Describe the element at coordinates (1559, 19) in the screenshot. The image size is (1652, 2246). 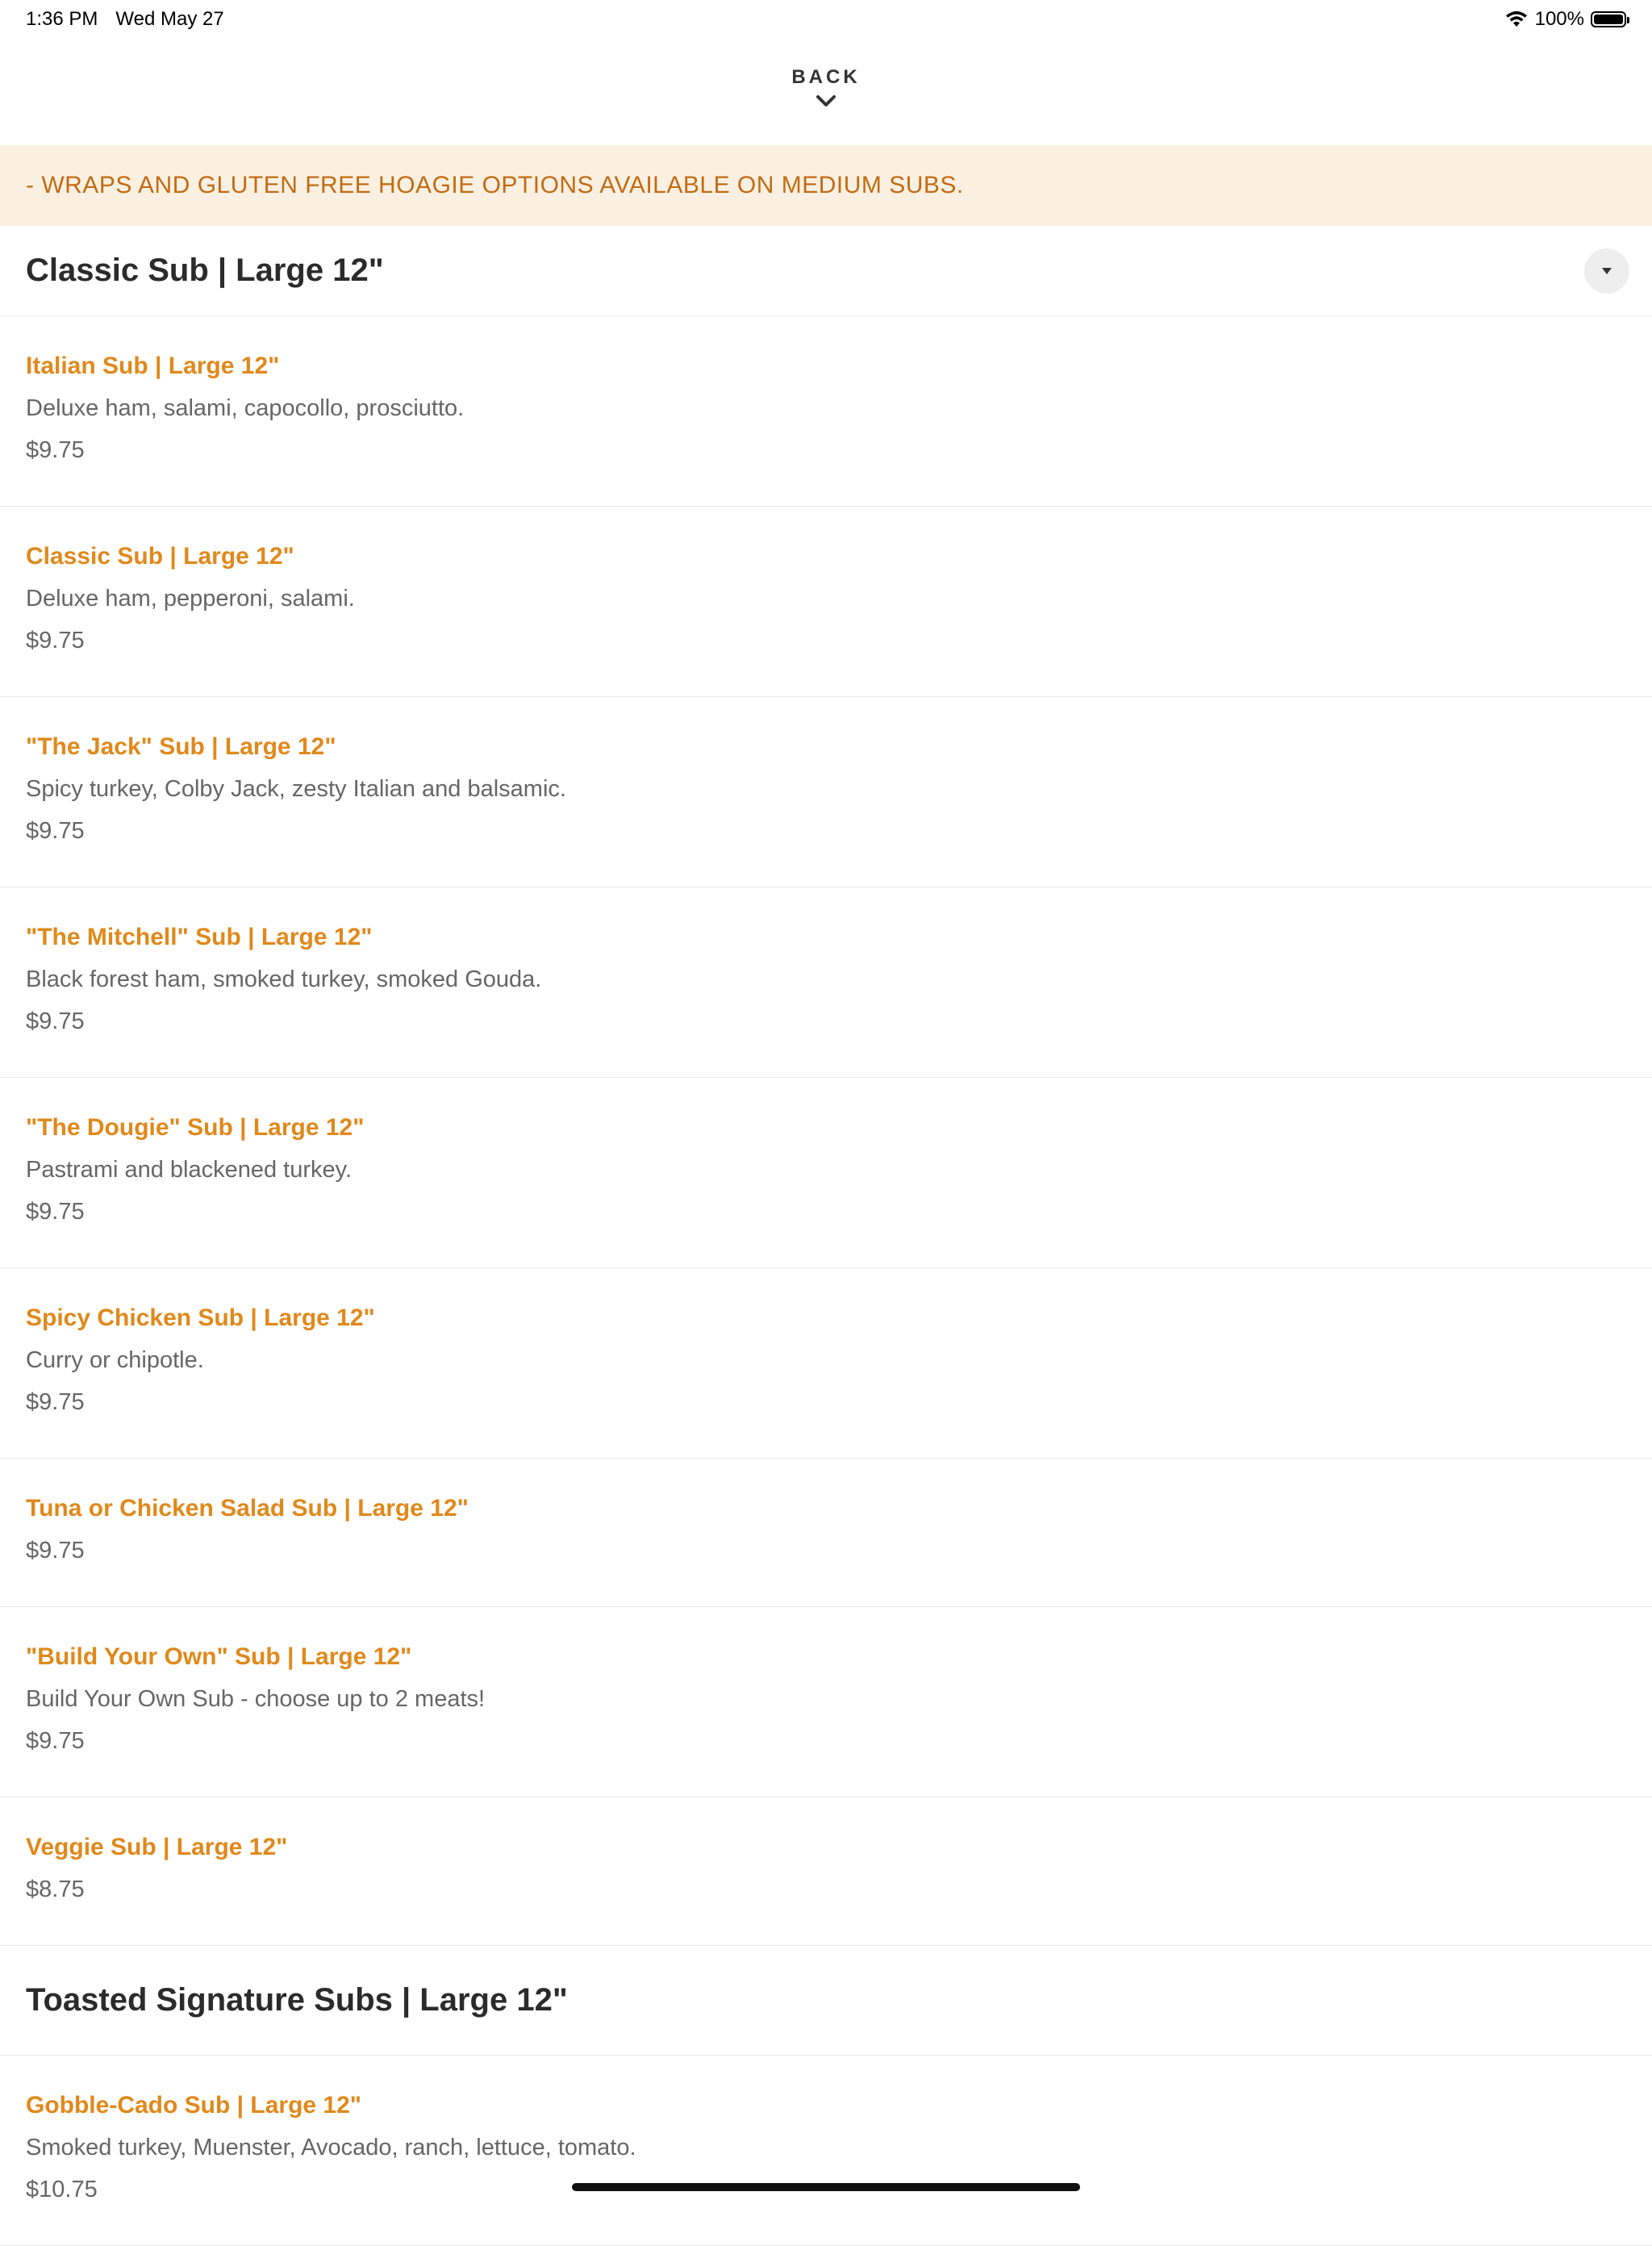
I see `battery-percent: 100%` at that location.